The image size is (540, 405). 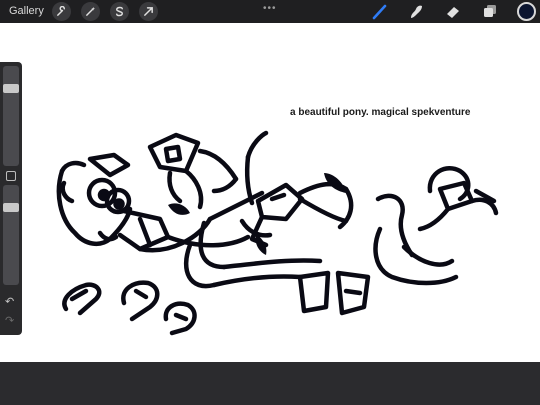 I want to click on more-options-dots: •••, so click(x=270, y=8).